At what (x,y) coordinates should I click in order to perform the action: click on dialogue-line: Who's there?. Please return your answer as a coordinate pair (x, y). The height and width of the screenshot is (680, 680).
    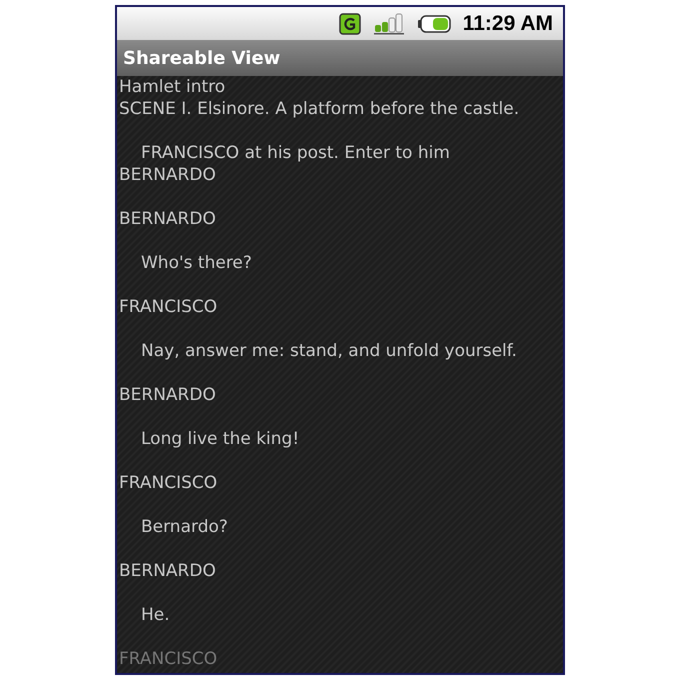
    Looking at the image, I should click on (196, 263).